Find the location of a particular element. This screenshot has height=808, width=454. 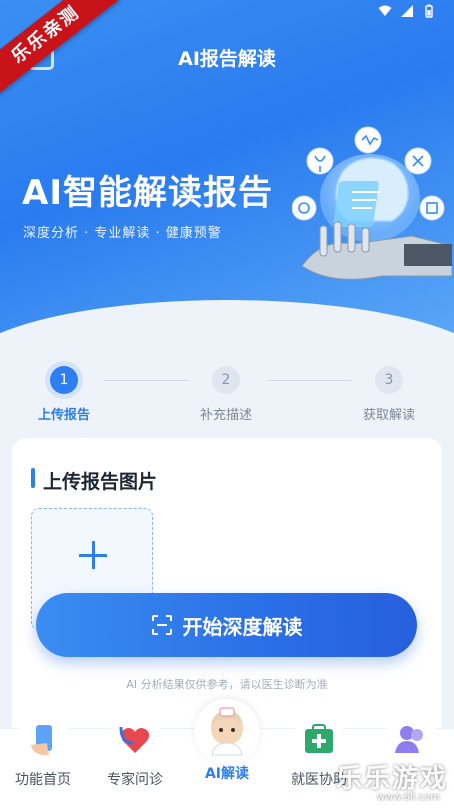

step-describe: 2 补充描述 is located at coordinates (226, 394).